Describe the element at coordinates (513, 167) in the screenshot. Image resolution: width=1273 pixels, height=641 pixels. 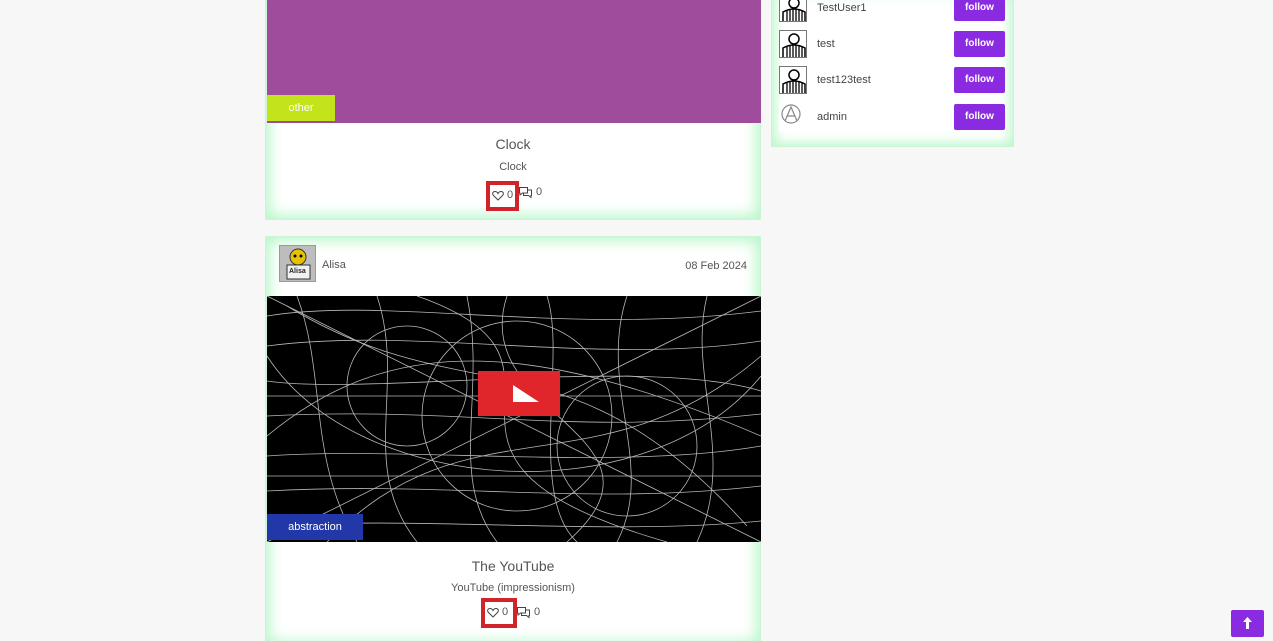
I see `post-subtitle: Clock` at that location.